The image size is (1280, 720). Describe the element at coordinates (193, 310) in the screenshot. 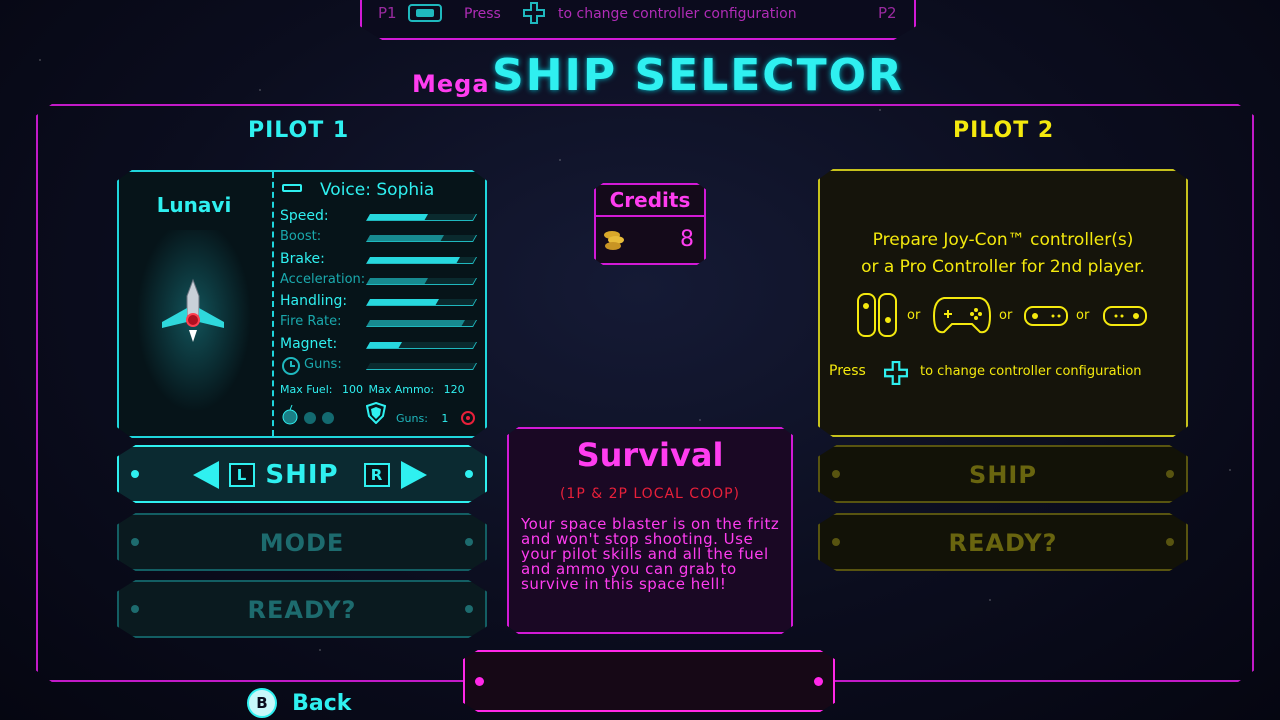

I see `spaceship-icon` at that location.